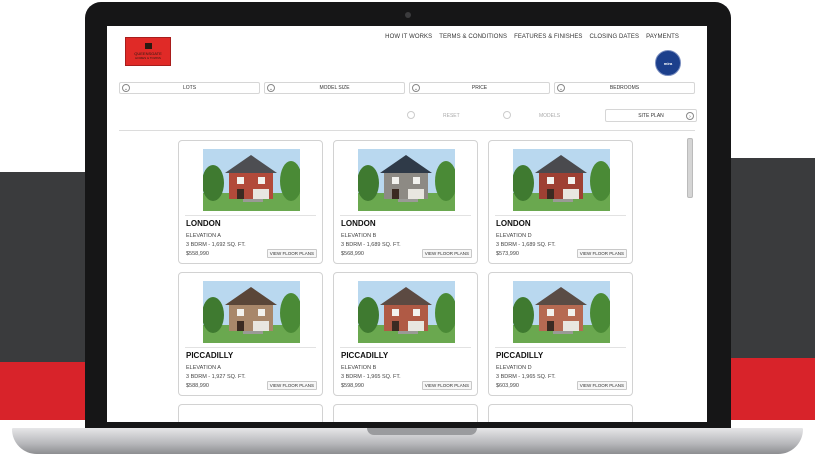  I want to click on chevron-right-icon: ›, so click(690, 116).